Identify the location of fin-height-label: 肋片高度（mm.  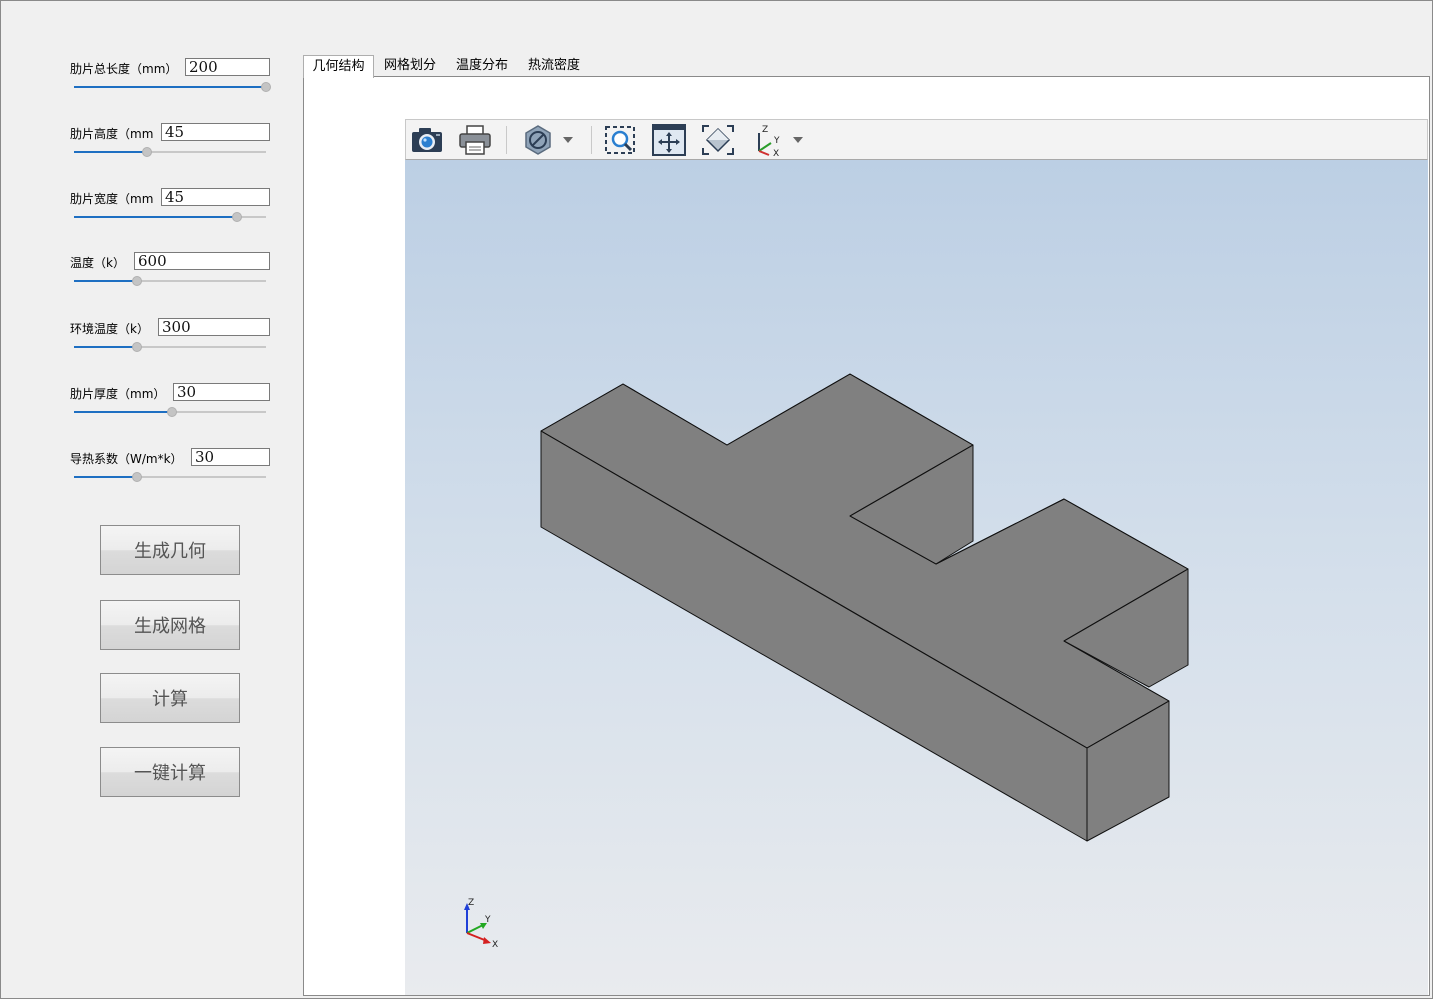
(112, 134).